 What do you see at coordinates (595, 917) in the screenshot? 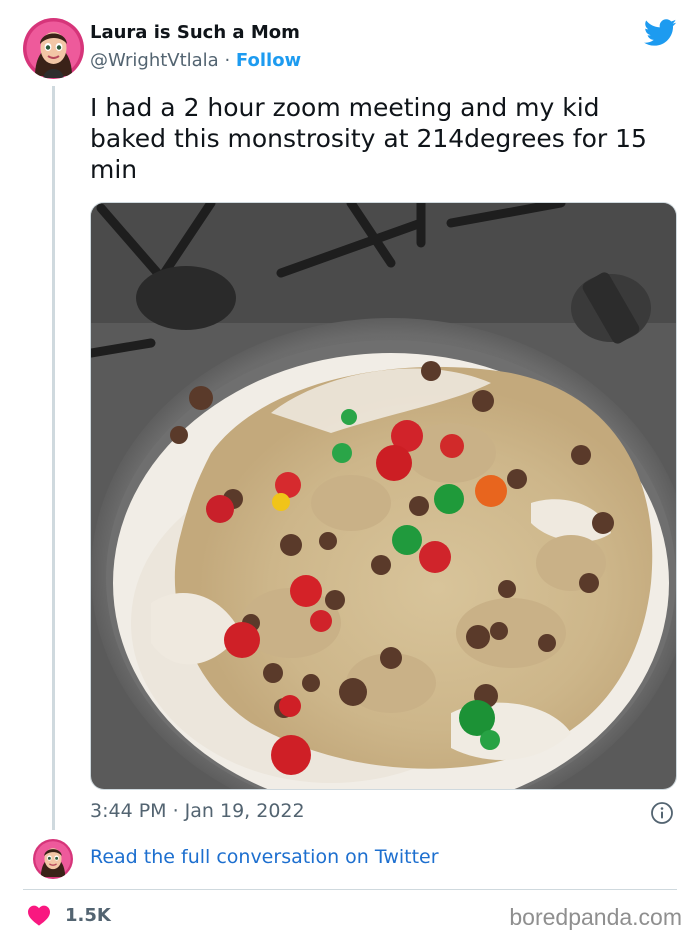
I see `boredpanda-watermark: boredpanda.com` at bounding box center [595, 917].